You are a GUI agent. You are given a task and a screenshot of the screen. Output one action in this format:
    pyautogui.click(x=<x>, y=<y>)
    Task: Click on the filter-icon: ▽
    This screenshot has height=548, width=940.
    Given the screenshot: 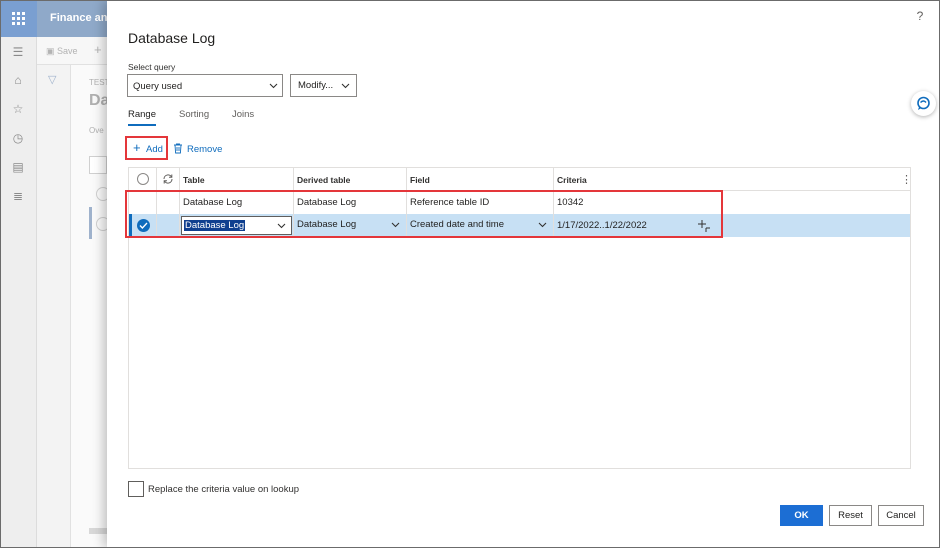 What is the action you would take?
    pyautogui.click(x=52, y=79)
    